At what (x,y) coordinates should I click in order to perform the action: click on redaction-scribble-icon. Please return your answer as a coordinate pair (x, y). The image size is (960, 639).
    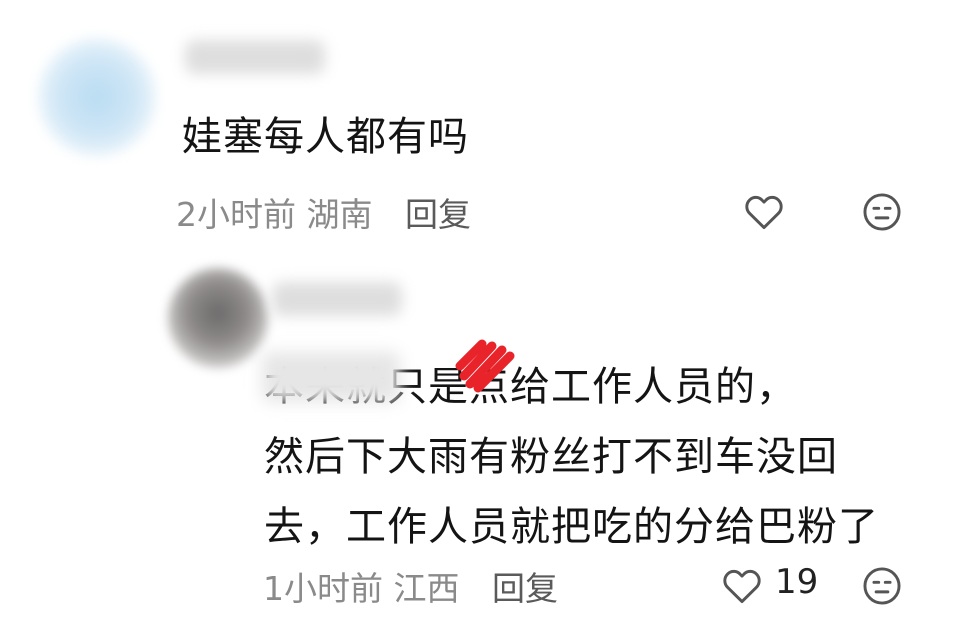
    Looking at the image, I should click on (485, 366).